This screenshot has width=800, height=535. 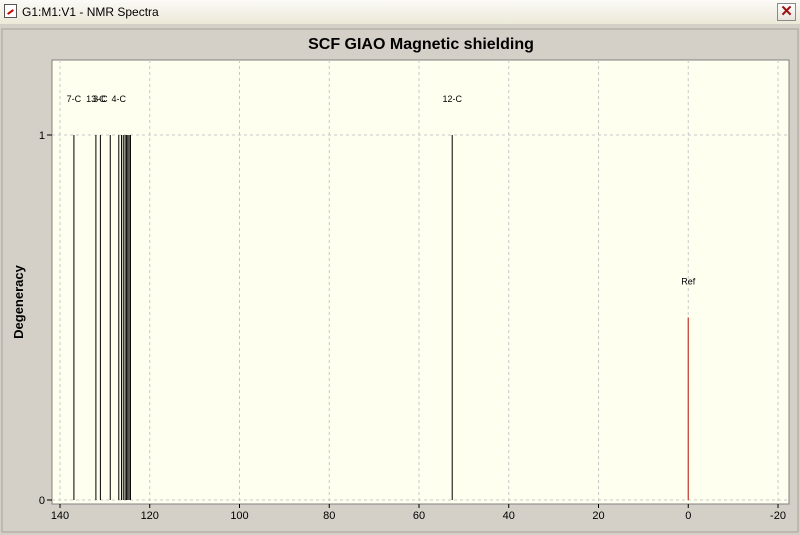 I want to click on peak-label: 3-C, so click(x=100, y=99).